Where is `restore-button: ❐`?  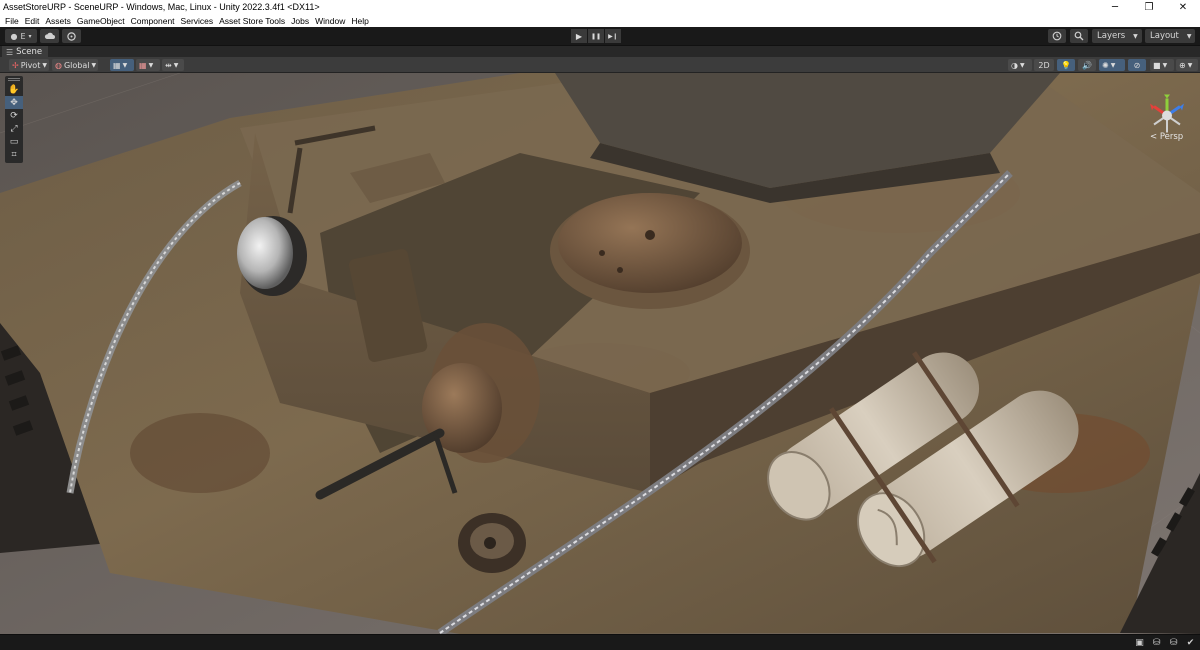 restore-button: ❐ is located at coordinates (1149, 7).